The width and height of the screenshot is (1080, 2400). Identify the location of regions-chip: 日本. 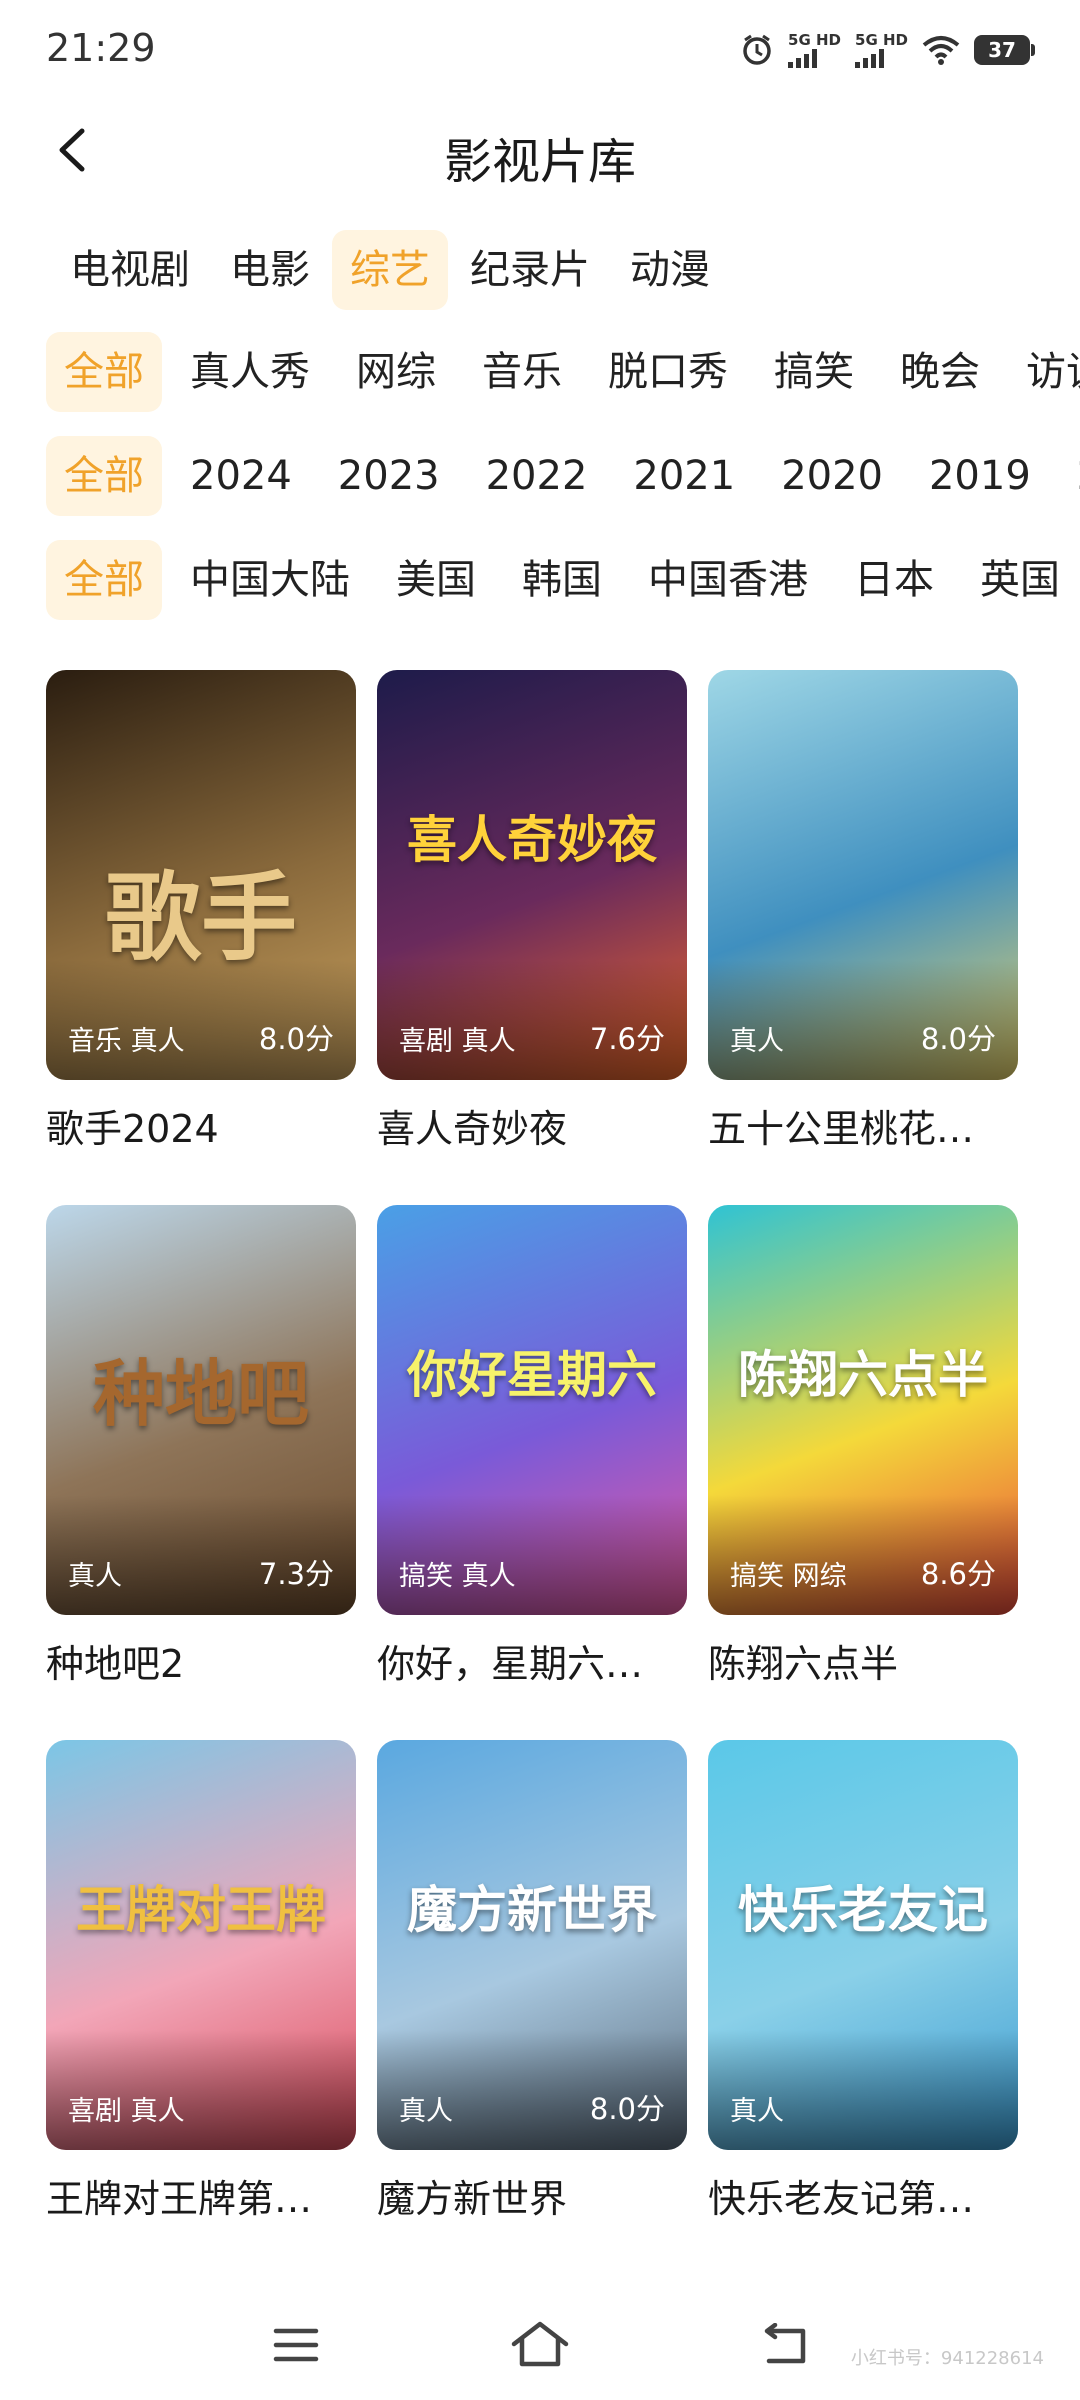
(894, 580).